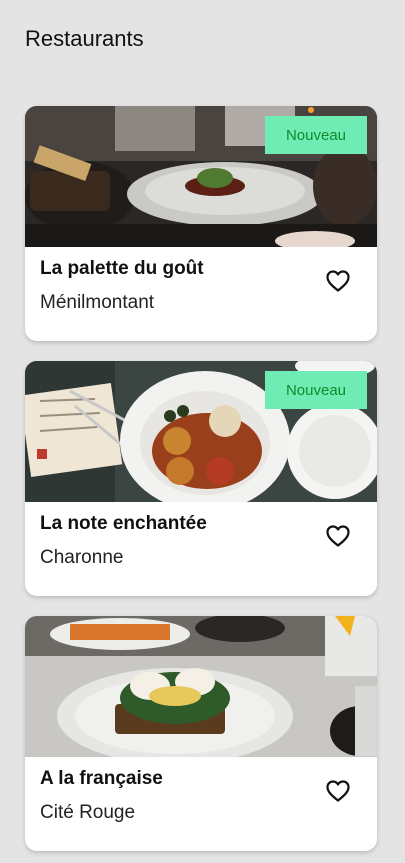  I want to click on restaurant-name: A la française, so click(101, 778).